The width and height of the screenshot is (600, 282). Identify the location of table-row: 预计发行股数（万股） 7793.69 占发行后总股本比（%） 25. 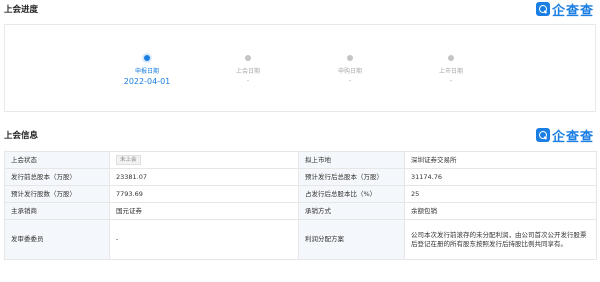
(300, 194).